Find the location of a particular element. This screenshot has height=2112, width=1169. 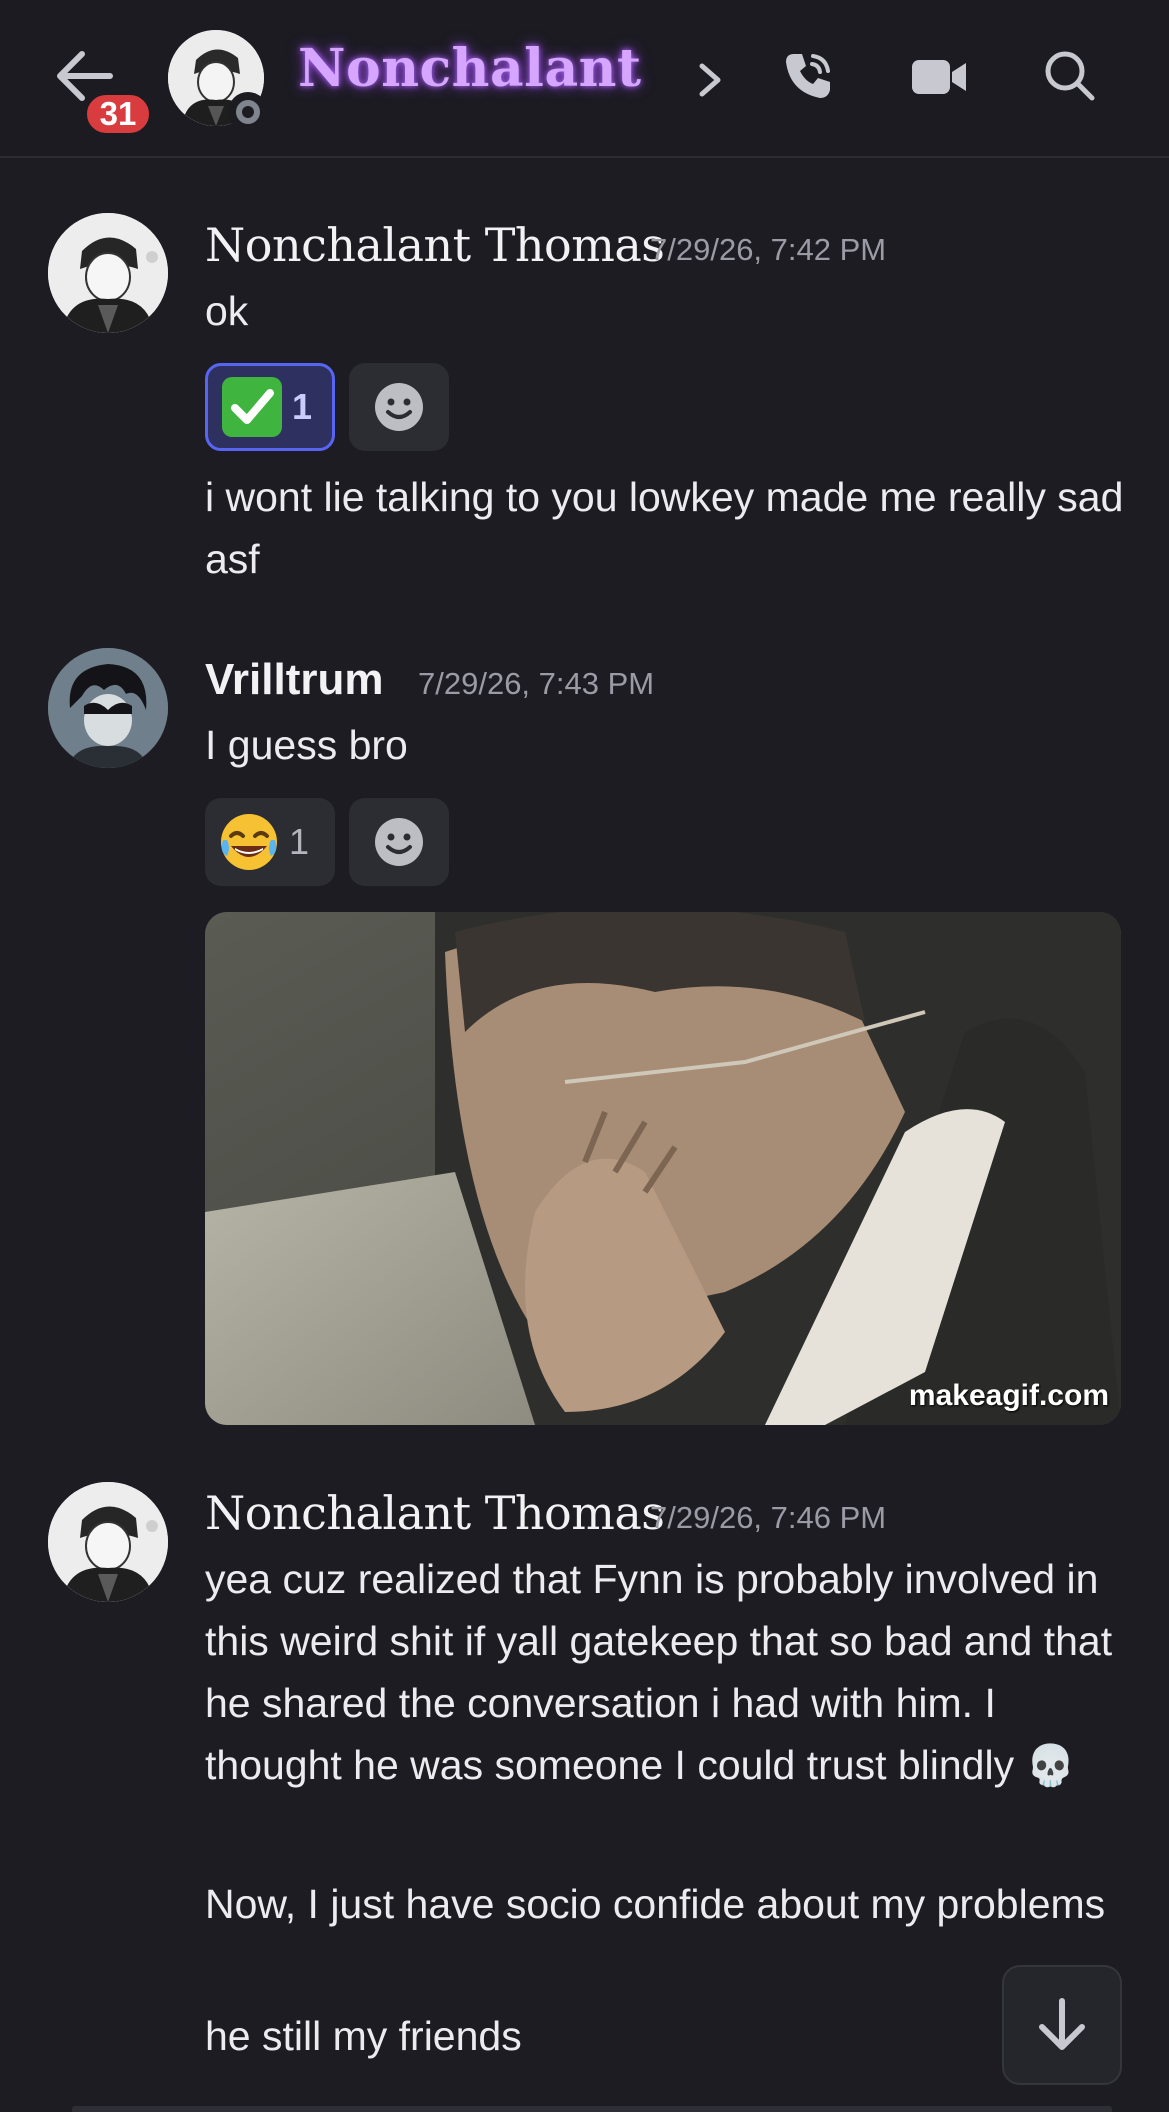

phone-icon is located at coordinates (808, 76).